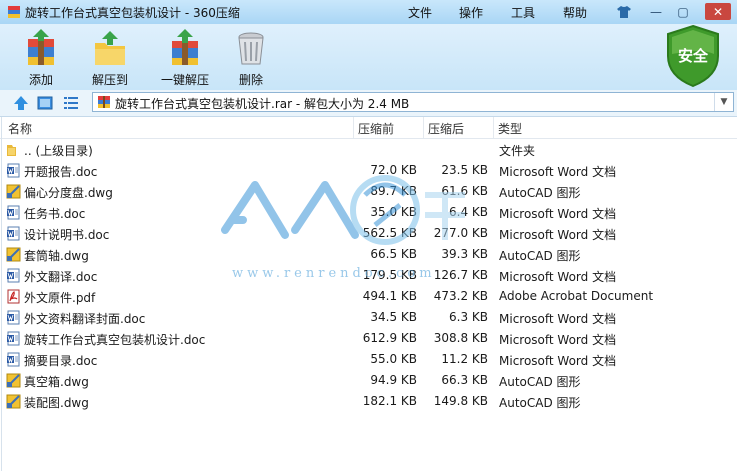 The width and height of the screenshot is (737, 471). What do you see at coordinates (61, 361) in the screenshot?
I see `file-name: 摘要目录.doc` at bounding box center [61, 361].